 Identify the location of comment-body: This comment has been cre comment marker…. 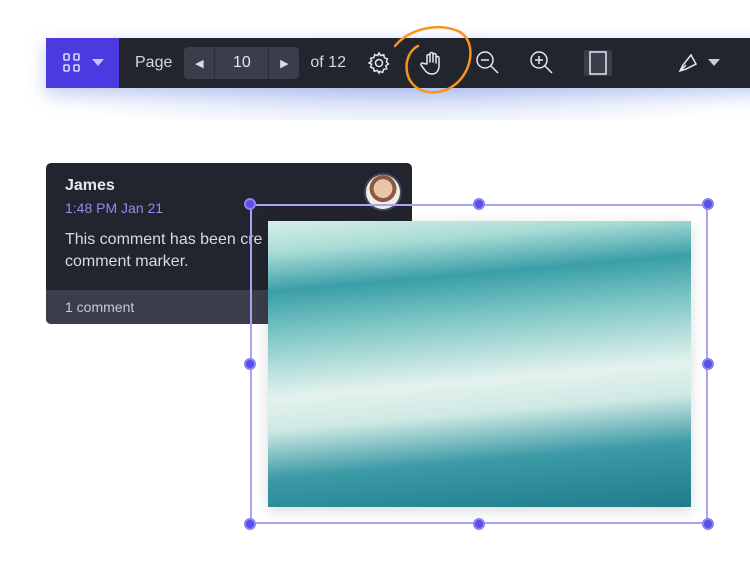
(163, 251).